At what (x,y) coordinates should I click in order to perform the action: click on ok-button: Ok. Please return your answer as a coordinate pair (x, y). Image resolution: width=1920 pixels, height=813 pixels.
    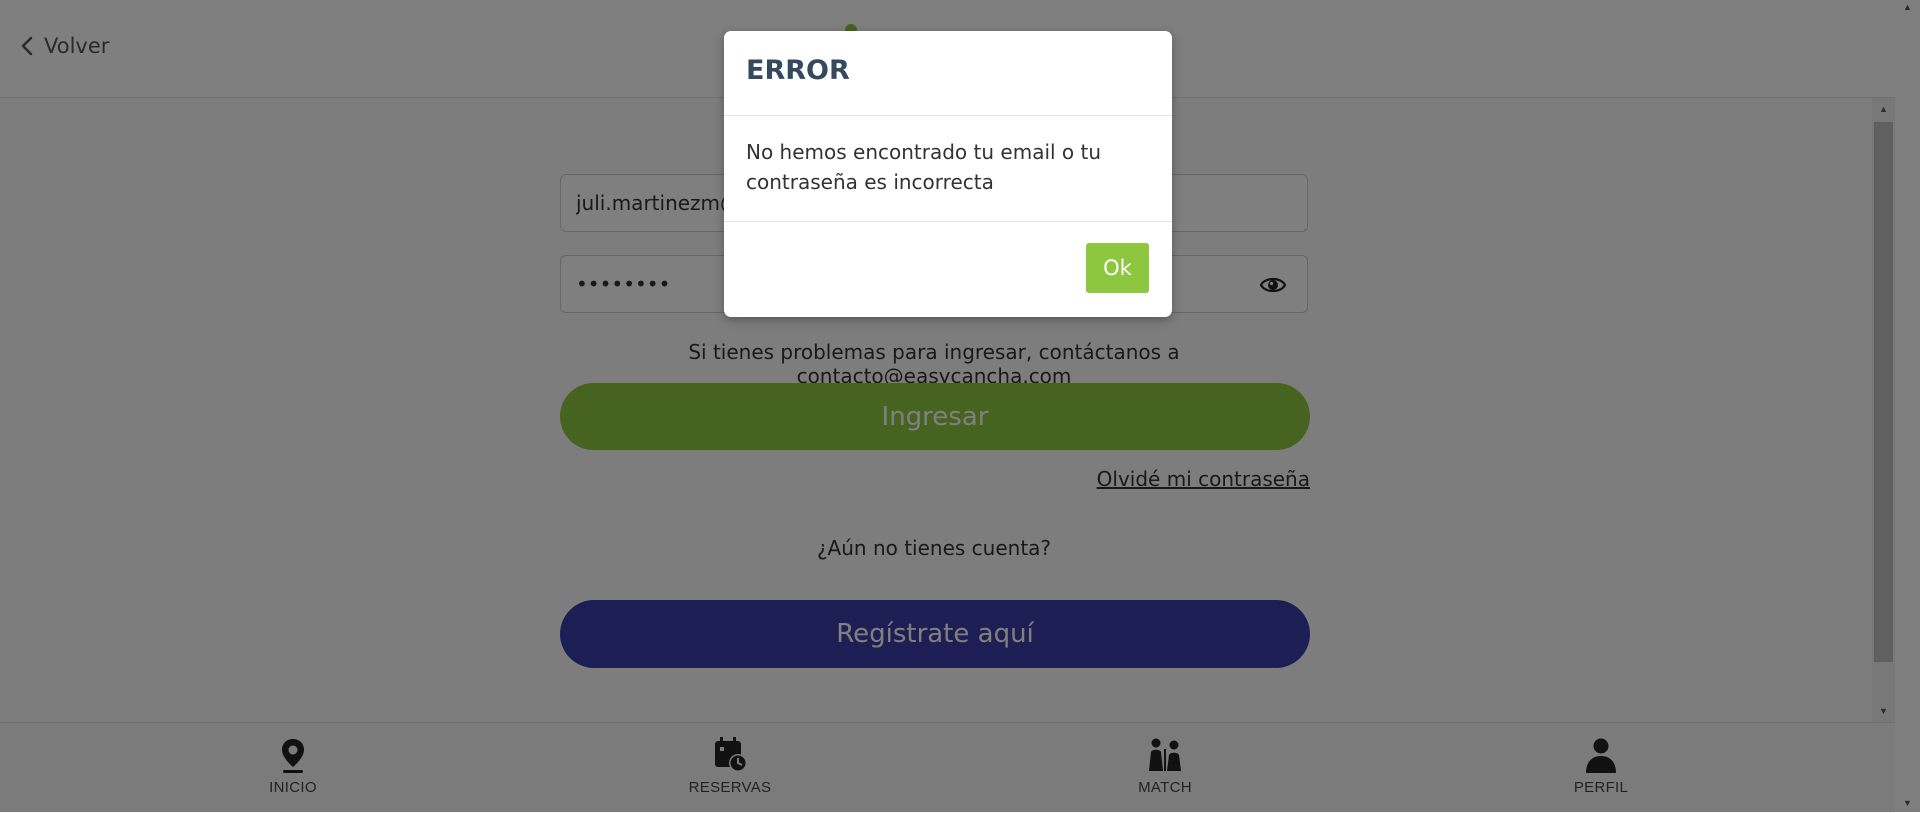
    Looking at the image, I should click on (1117, 268).